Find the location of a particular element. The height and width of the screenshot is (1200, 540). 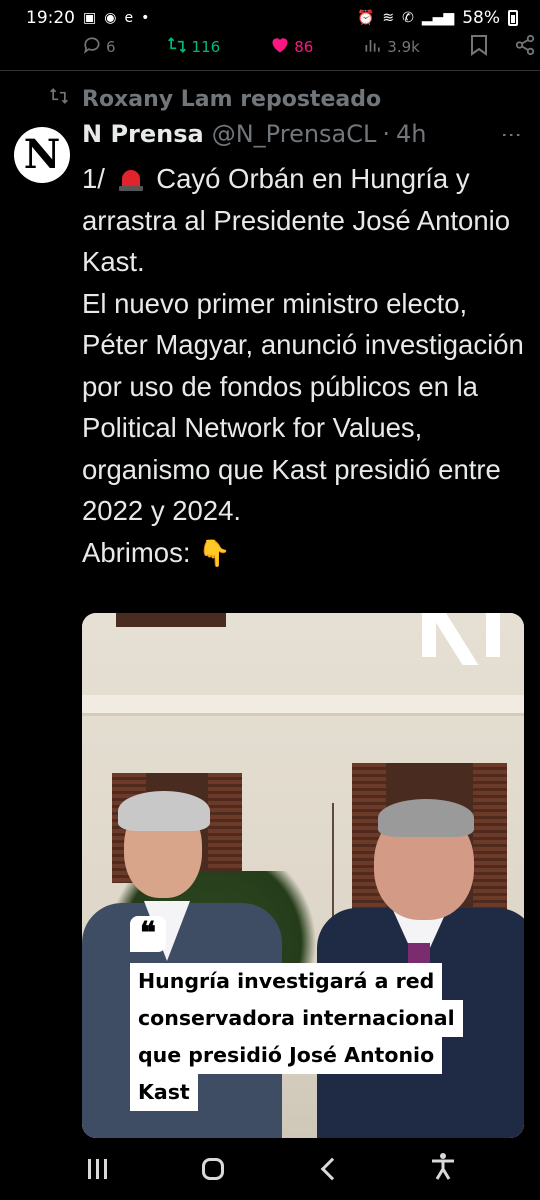

author-handle: @N_PrensaCL is located at coordinates (294, 134).